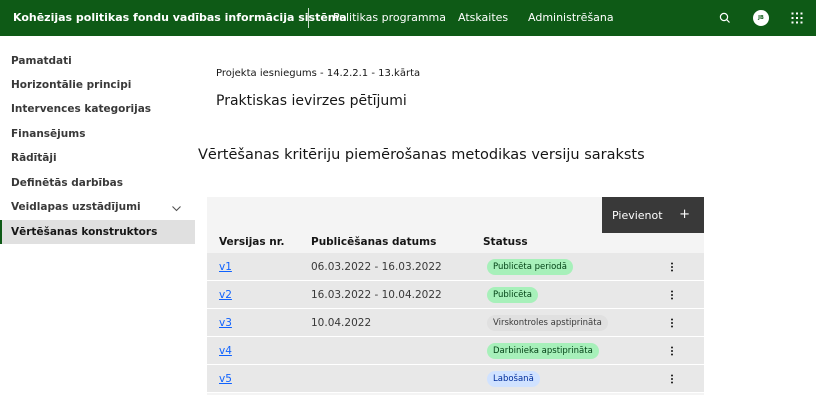  Describe the element at coordinates (530, 267) in the screenshot. I see `status-badge: Publicēta periodā` at that location.